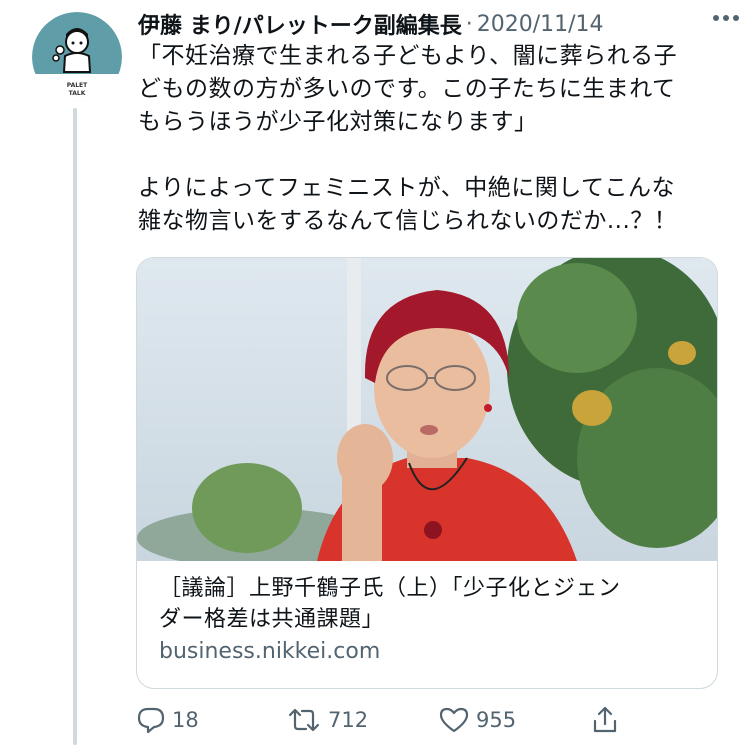 This screenshot has width=750, height=745. I want to click on svg-text: PALET, so click(77, 85).